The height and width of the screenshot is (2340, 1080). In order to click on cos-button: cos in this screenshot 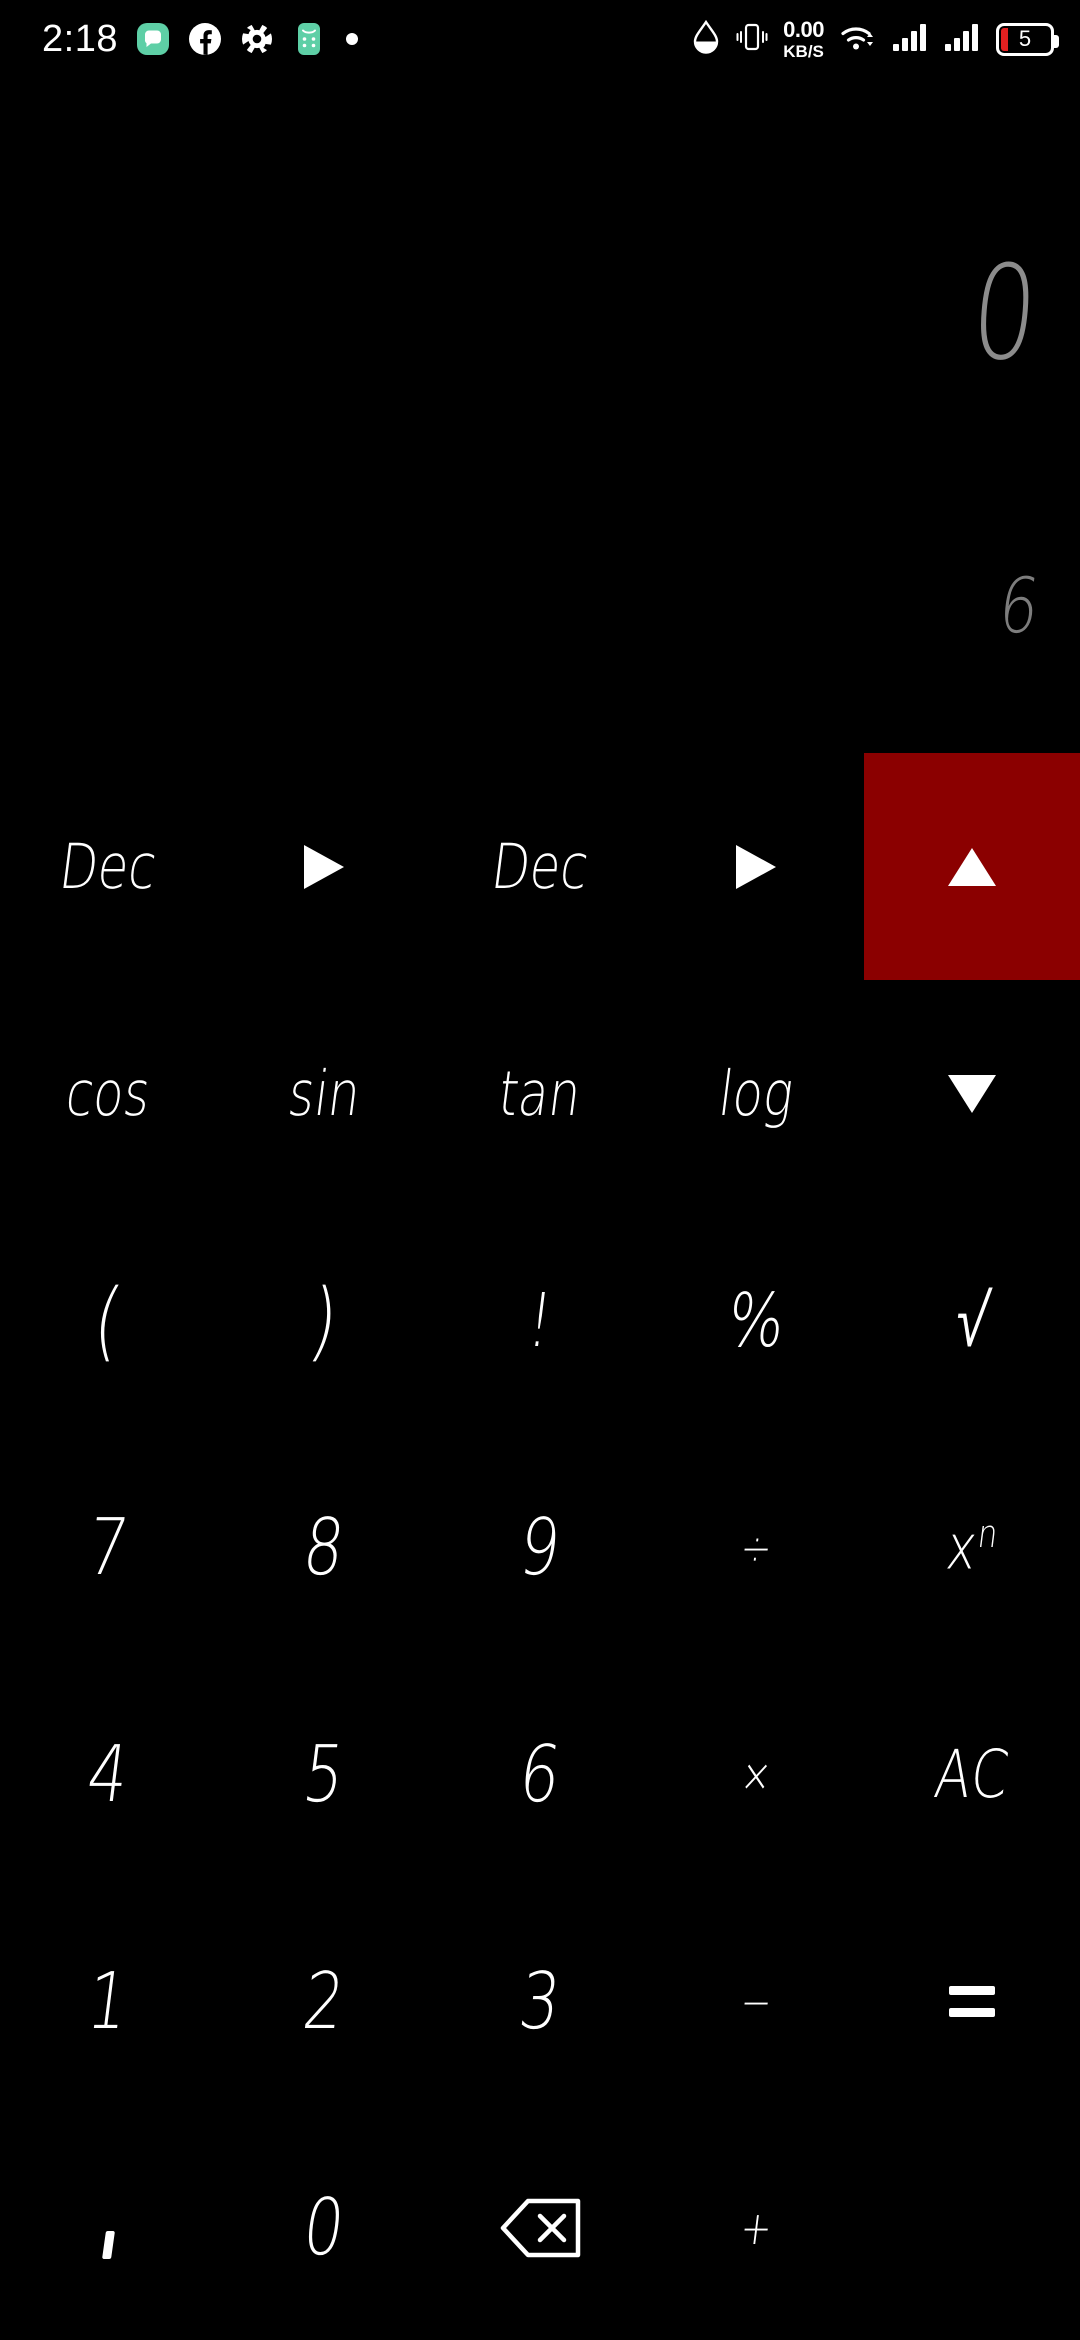, I will do `click(108, 1093)`.